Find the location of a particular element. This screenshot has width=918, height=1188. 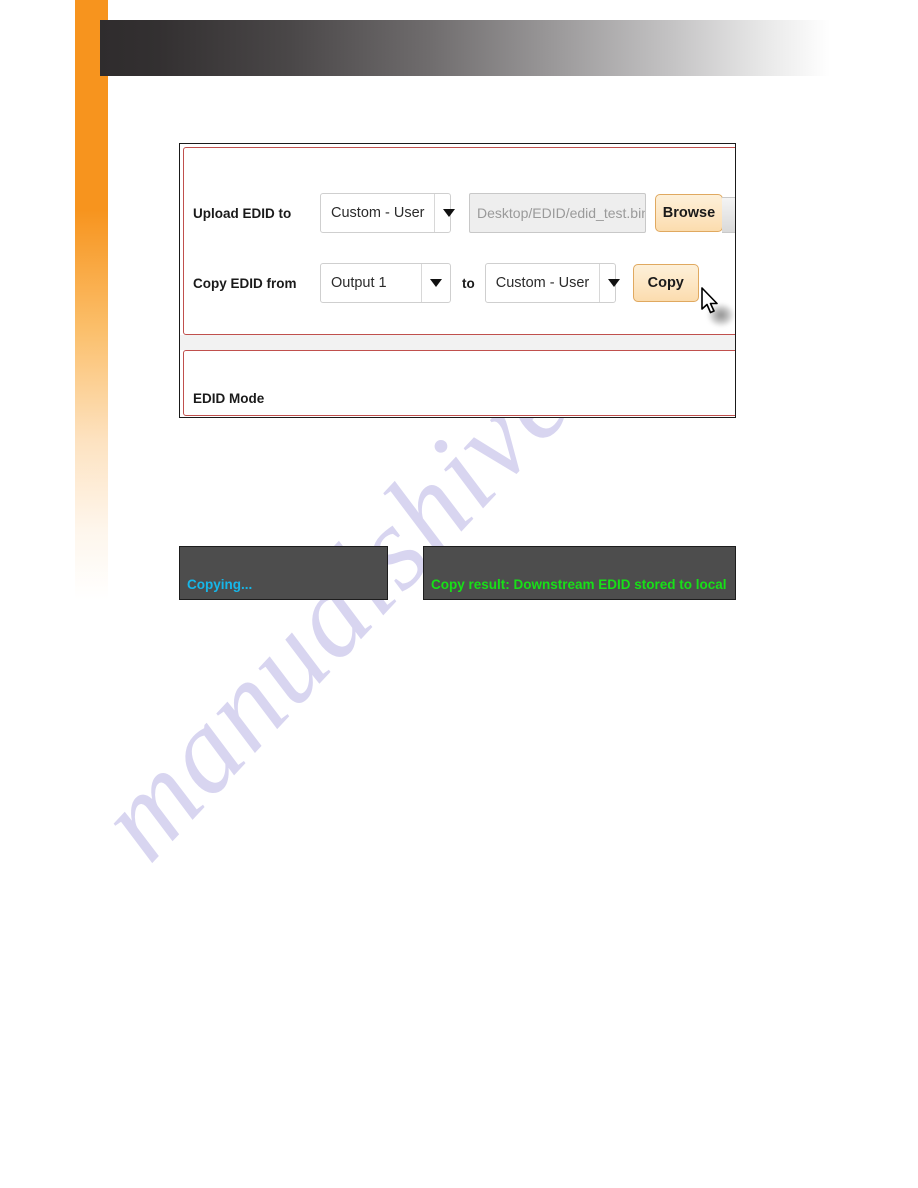

edid-mode-label: EDID Mode is located at coordinates (229, 398).